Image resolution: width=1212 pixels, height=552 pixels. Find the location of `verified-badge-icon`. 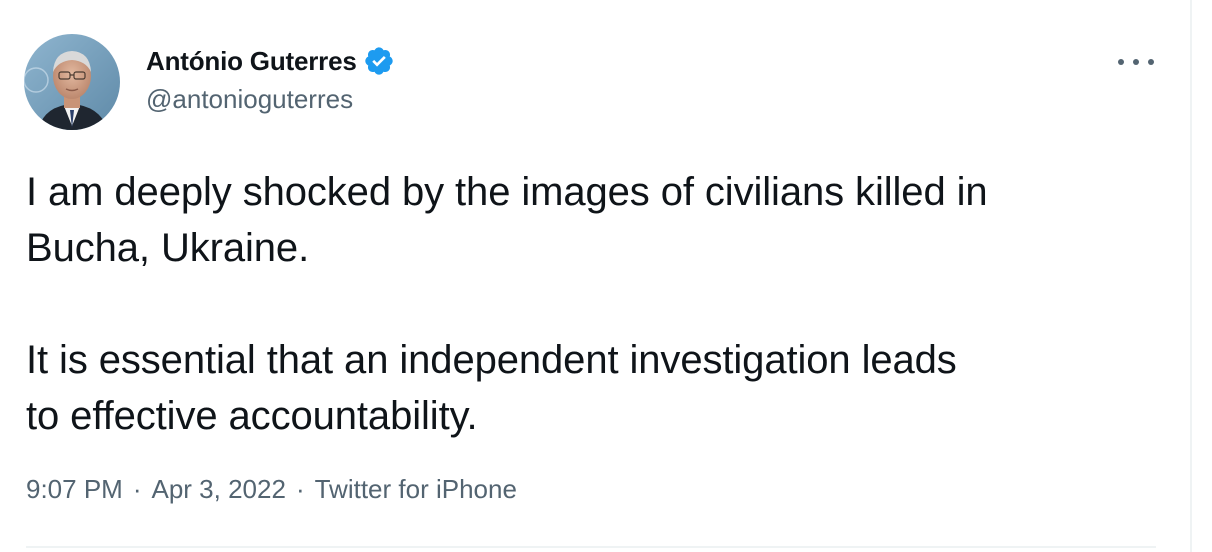

verified-badge-icon is located at coordinates (379, 61).